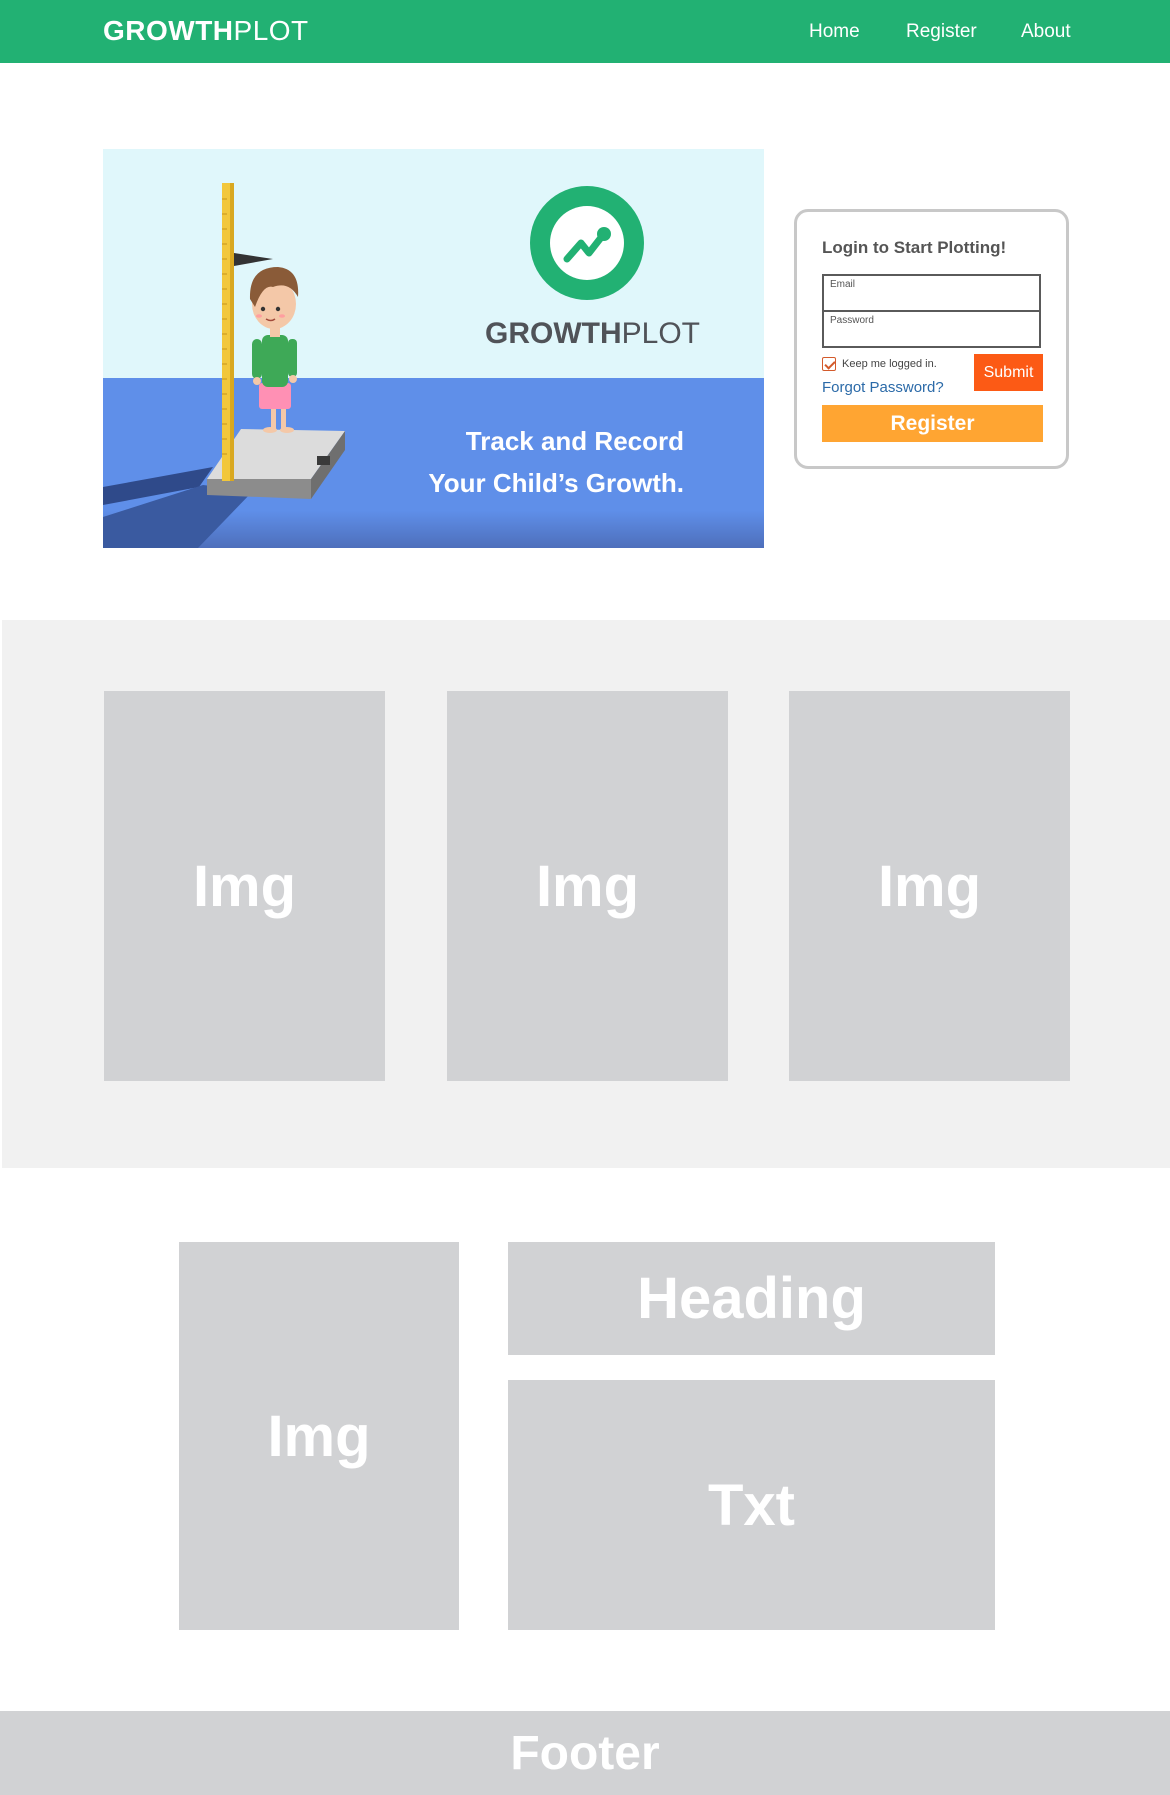  I want to click on register-button: Register, so click(932, 423).